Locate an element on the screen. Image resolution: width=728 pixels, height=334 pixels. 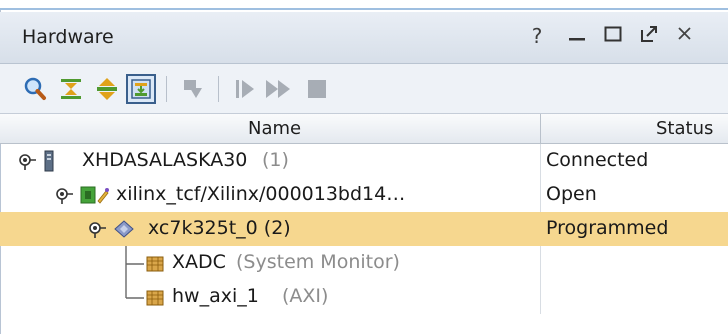
server-icon is located at coordinates (49, 161).